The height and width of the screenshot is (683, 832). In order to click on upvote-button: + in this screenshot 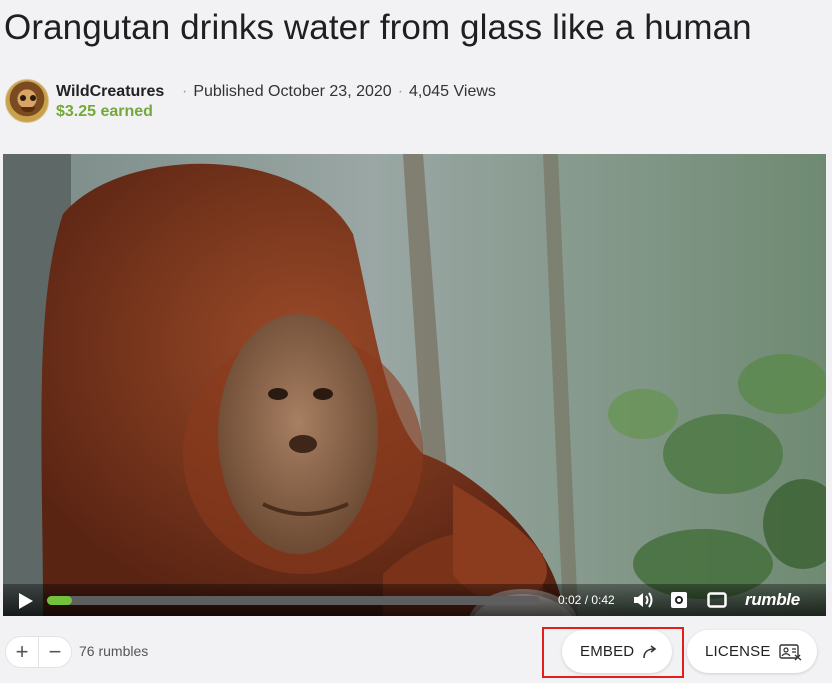, I will do `click(22, 652)`.